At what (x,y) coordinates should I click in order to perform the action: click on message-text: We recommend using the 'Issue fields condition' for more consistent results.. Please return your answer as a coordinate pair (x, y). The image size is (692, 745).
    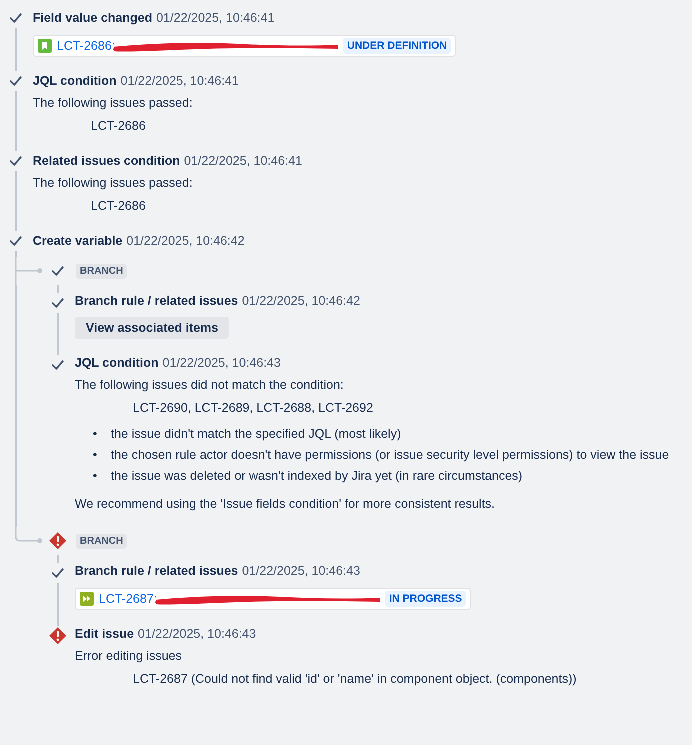
    Looking at the image, I should click on (285, 504).